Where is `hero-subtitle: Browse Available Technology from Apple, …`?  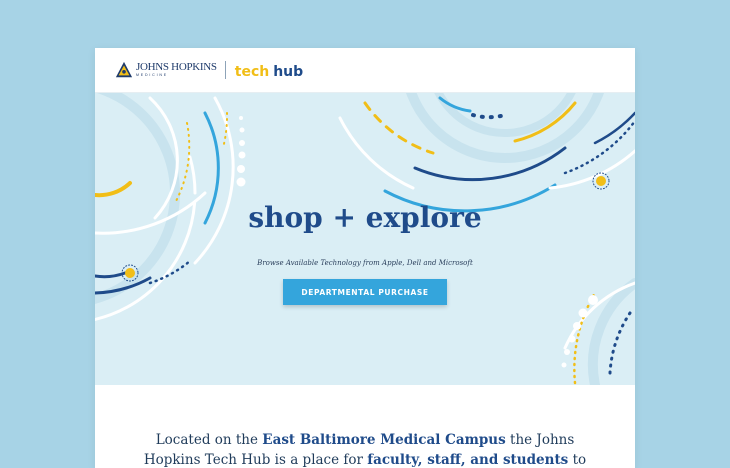
hero-subtitle: Browse Available Technology from Apple, … is located at coordinates (365, 263).